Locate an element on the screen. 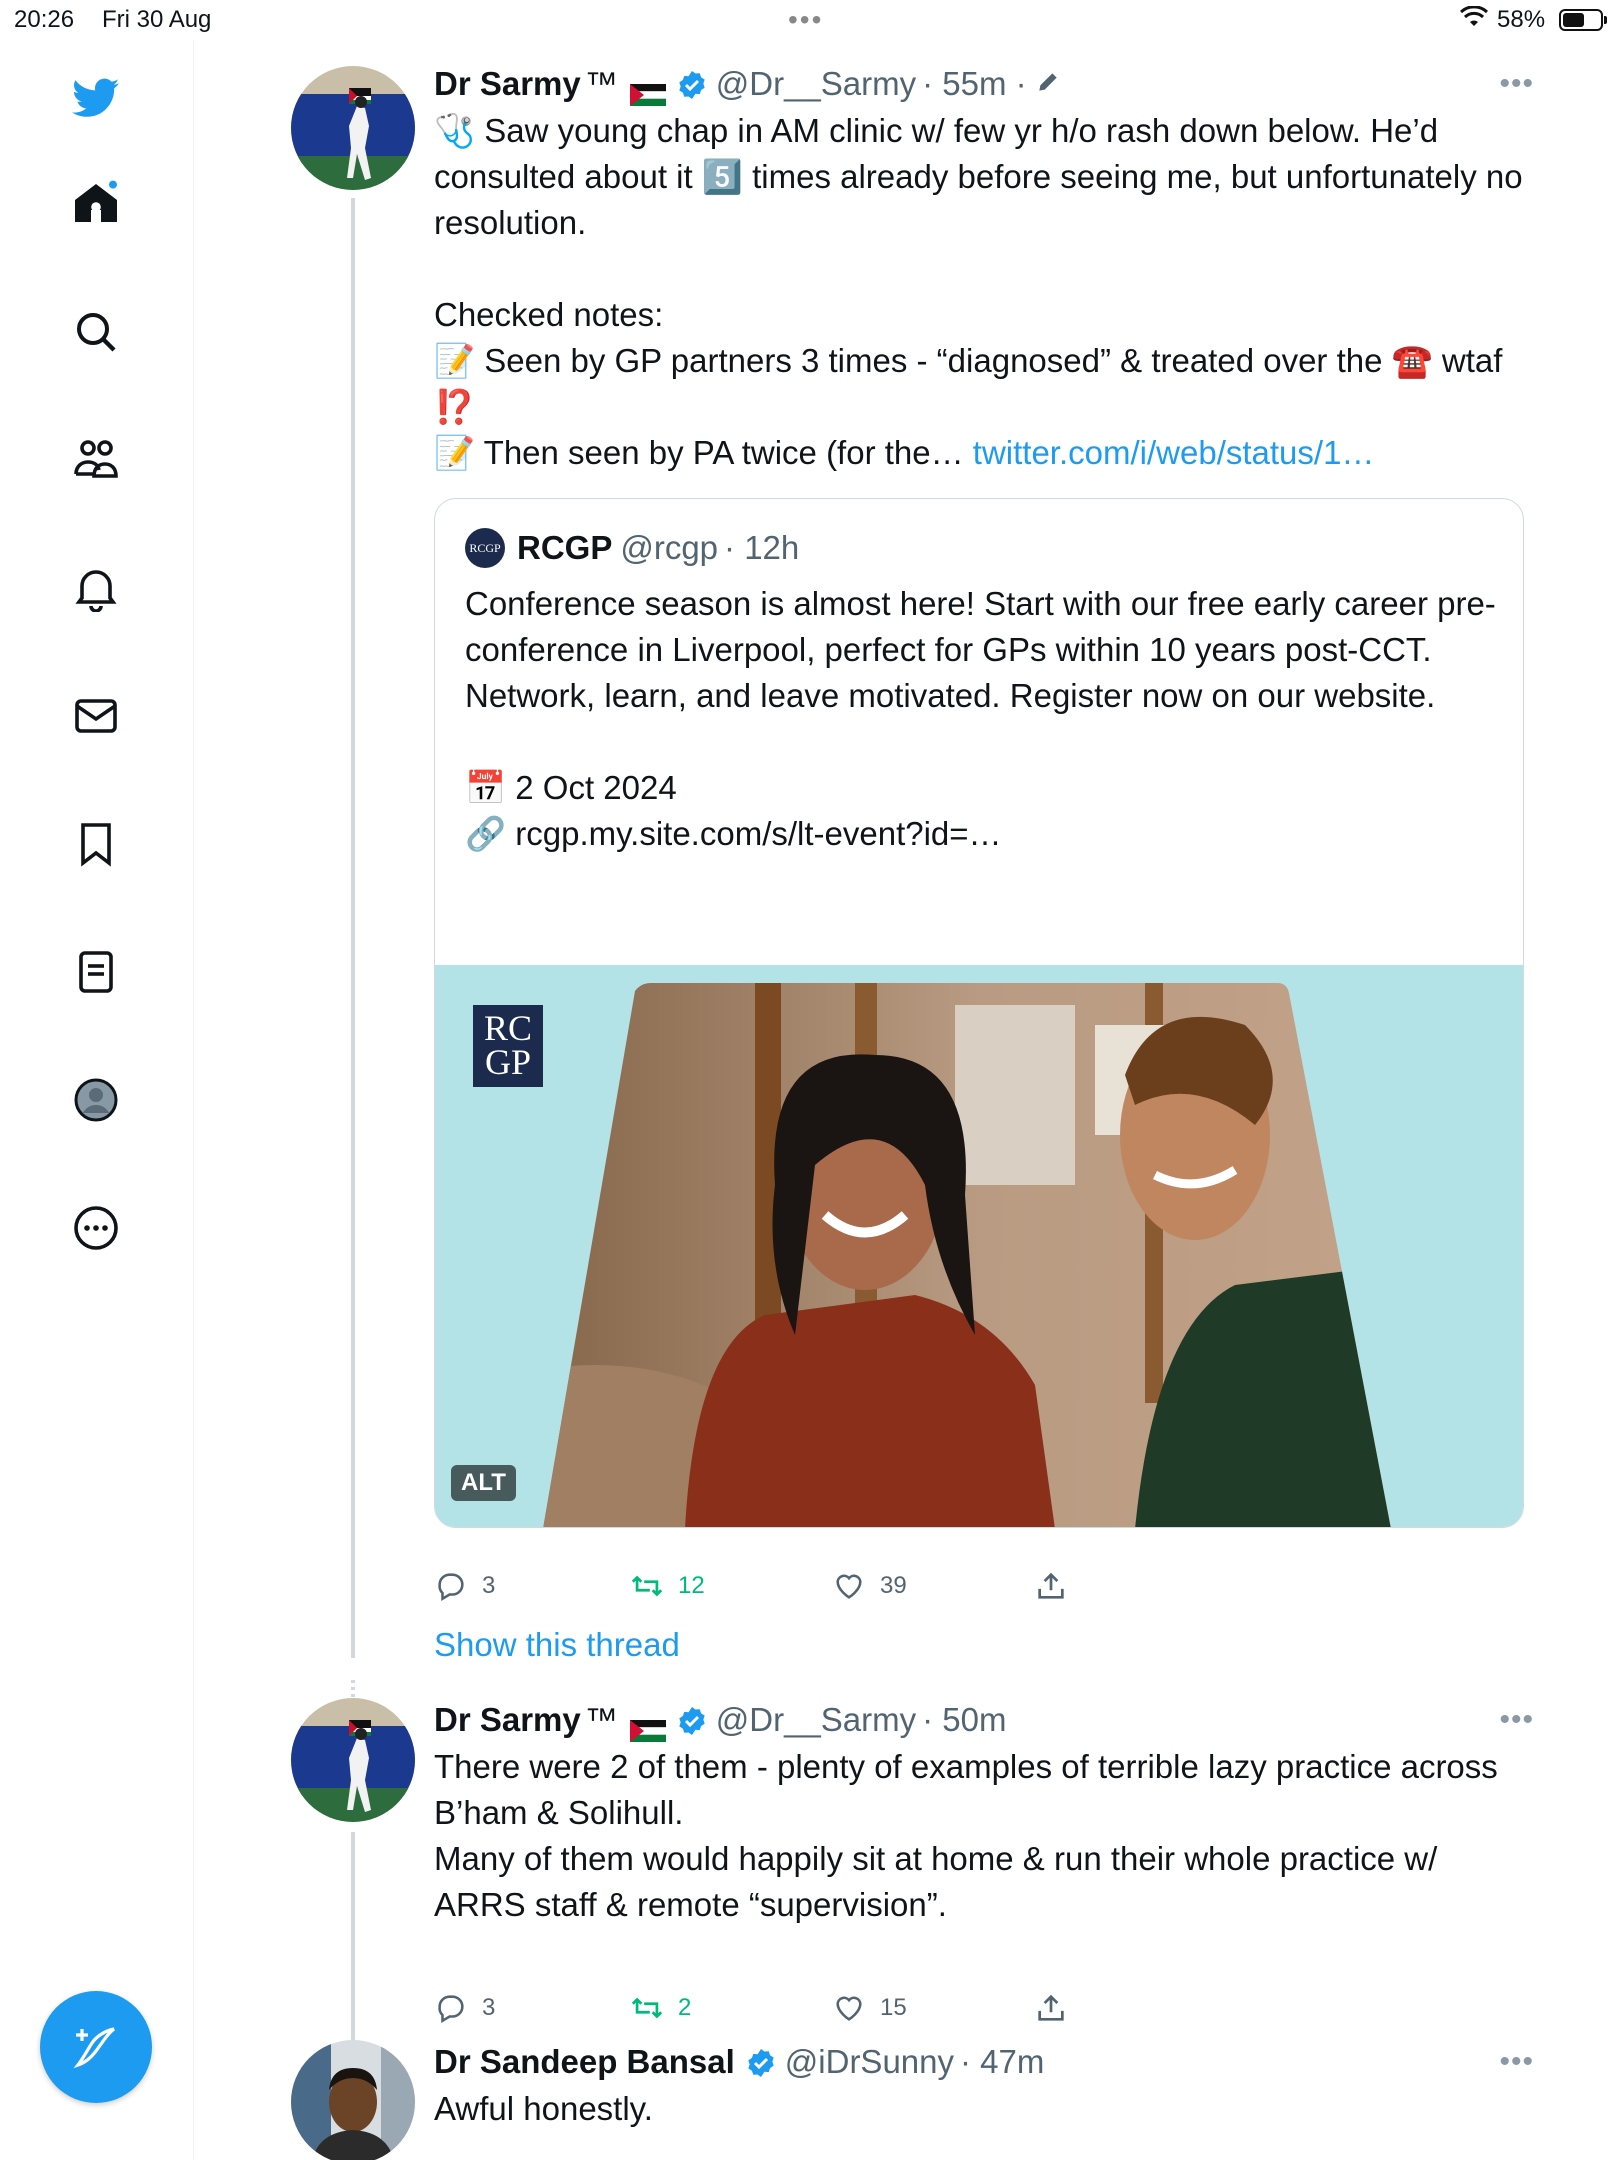 This screenshot has height=2160, width=1620. compose-tweet-icon is located at coordinates (94, 2048).